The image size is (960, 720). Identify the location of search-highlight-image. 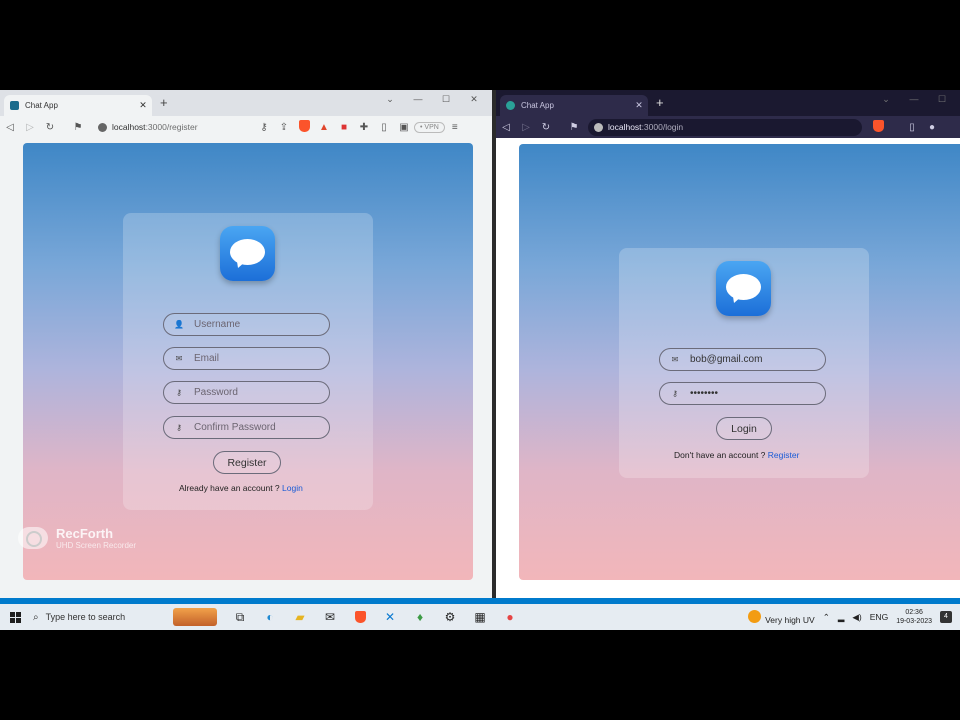
(195, 617).